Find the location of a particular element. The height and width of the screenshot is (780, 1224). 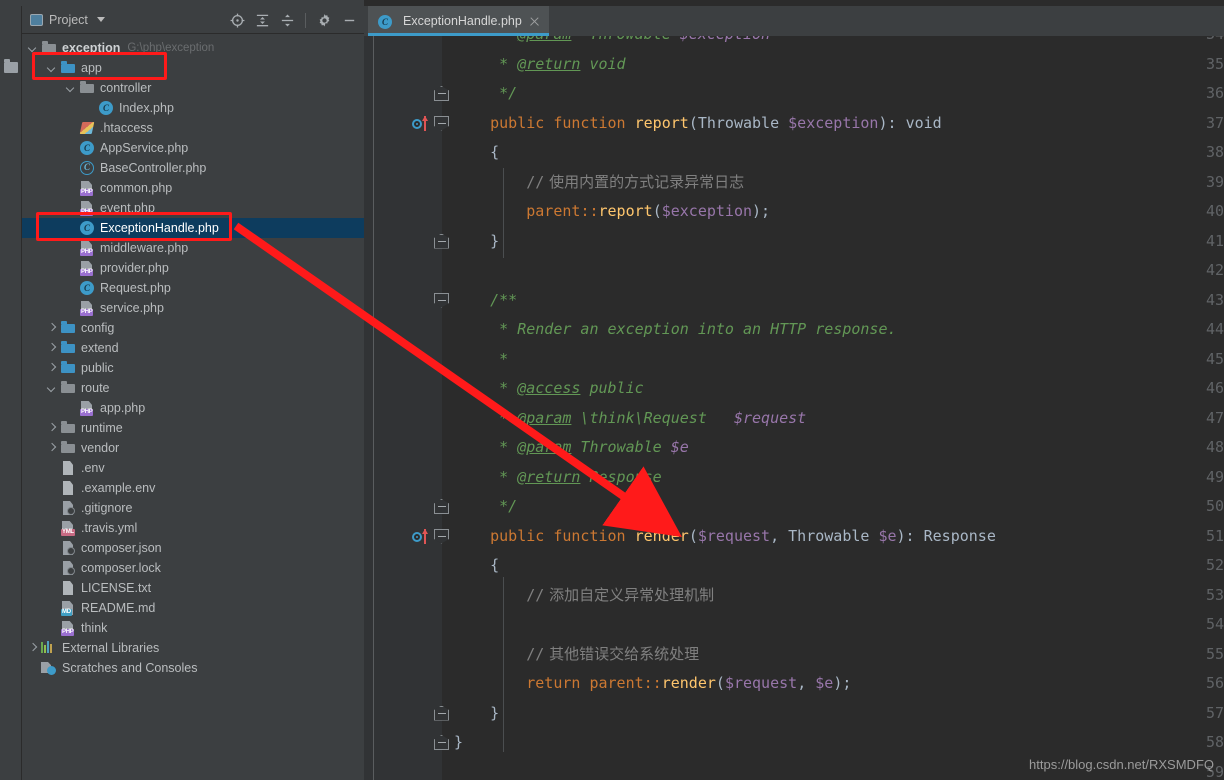

tree-node-exceptionhandle-php: C ExceptionHandle.php is located at coordinates (193, 228).